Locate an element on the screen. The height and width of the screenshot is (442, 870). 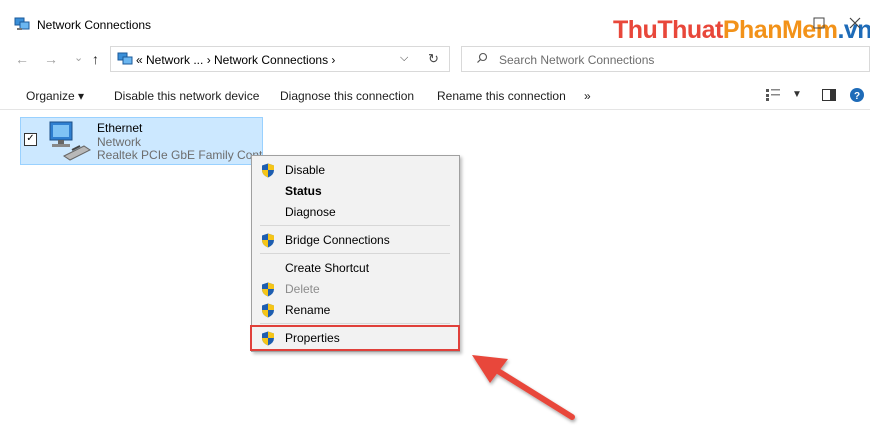
item-checkbox: ✓ is located at coordinates (30, 139).